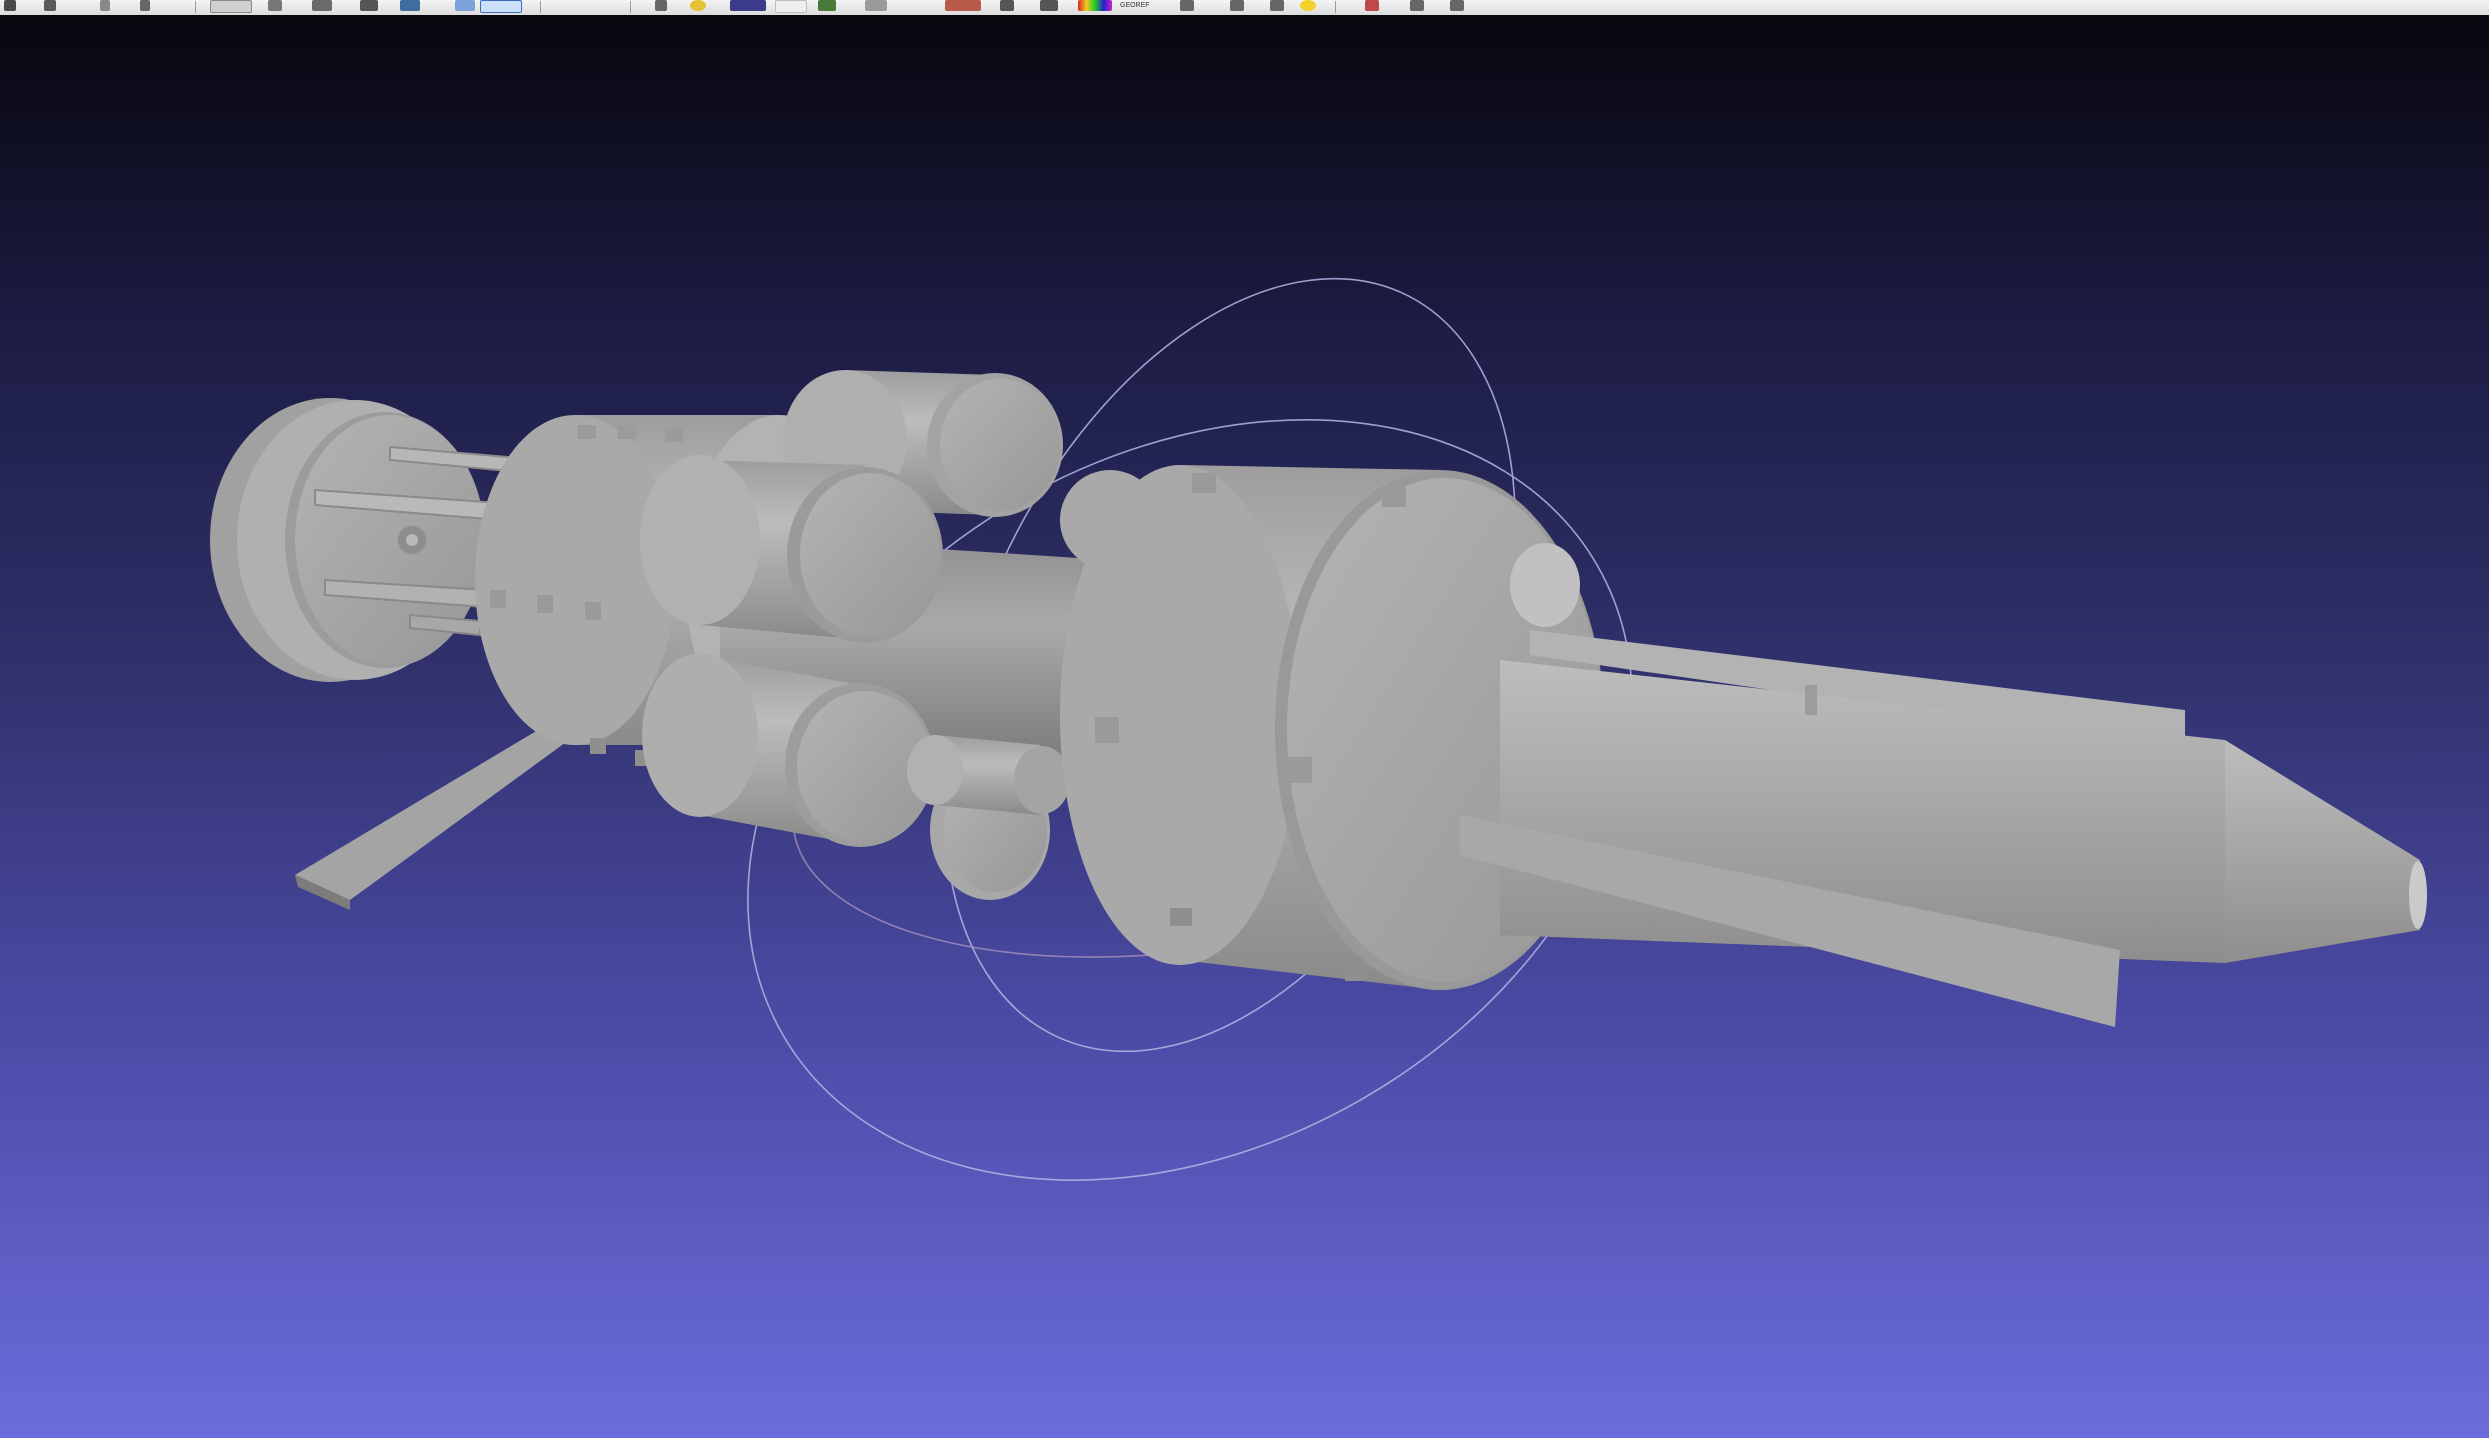 The width and height of the screenshot is (2489, 1438). Describe the element at coordinates (1545, 585) in the screenshot. I see `dome` at that location.